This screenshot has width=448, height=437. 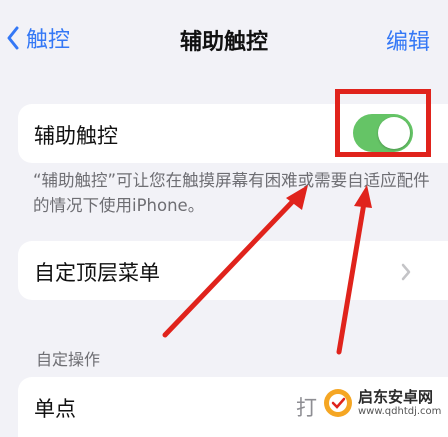 What do you see at coordinates (400, 411) in the screenshot?
I see `watermark-url: www.qdhtdj.com` at bounding box center [400, 411].